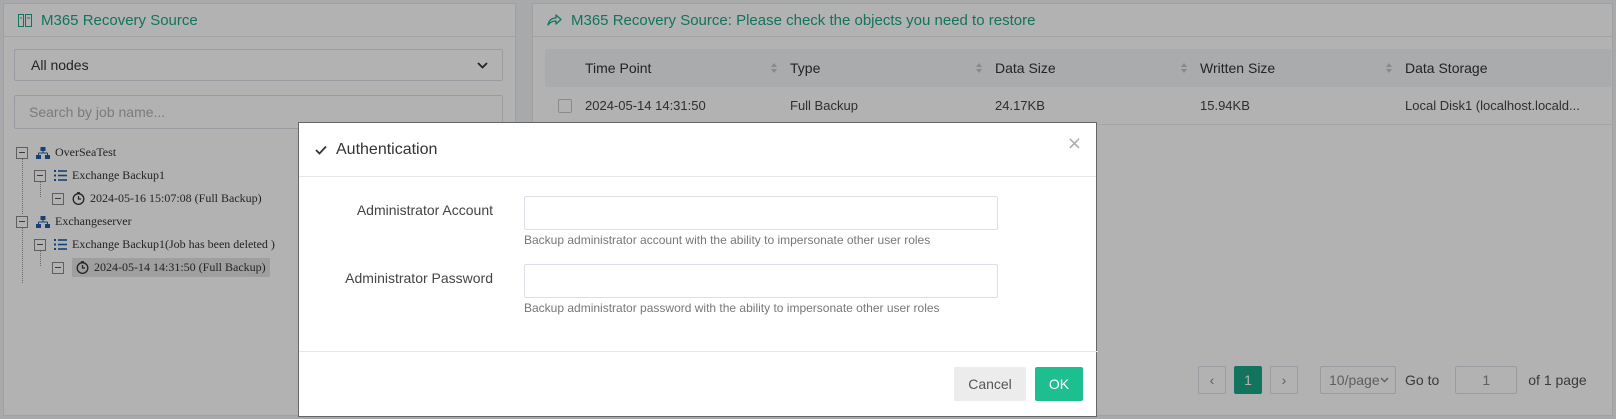 The width and height of the screenshot is (1616, 419). Describe the element at coordinates (1074, 143) in the screenshot. I see `close-icon: ×` at that location.